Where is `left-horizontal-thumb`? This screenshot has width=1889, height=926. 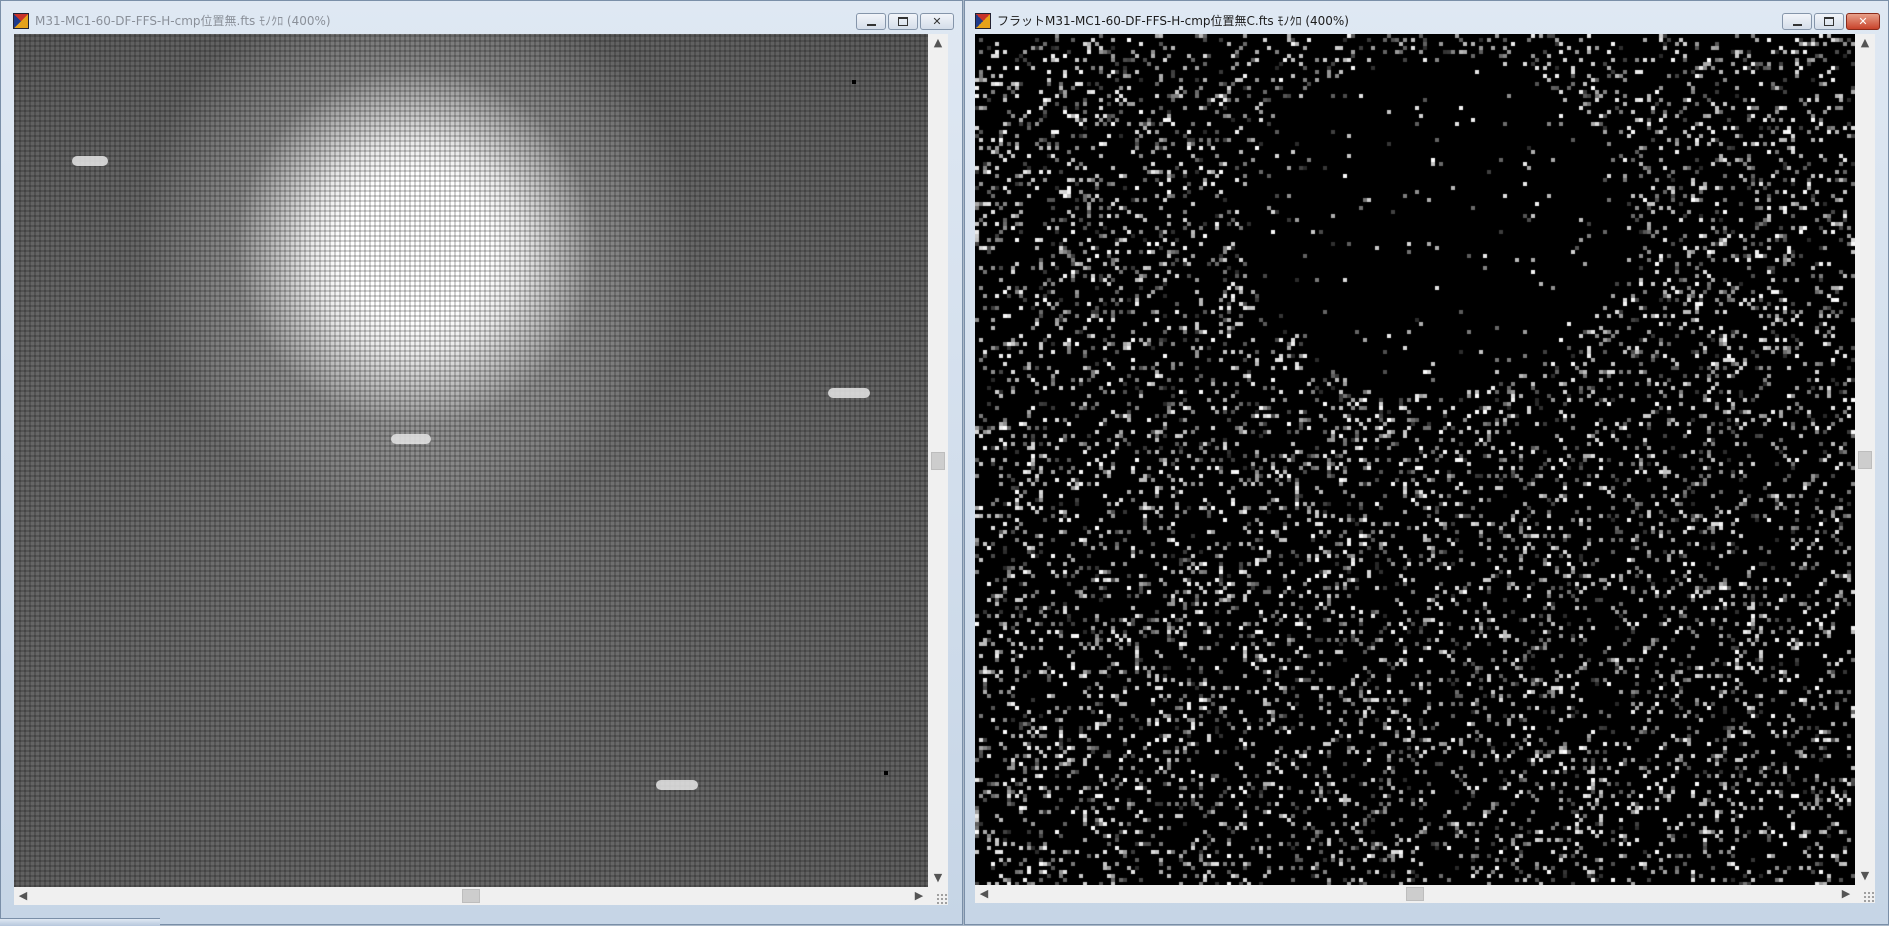
left-horizontal-thumb is located at coordinates (471, 896).